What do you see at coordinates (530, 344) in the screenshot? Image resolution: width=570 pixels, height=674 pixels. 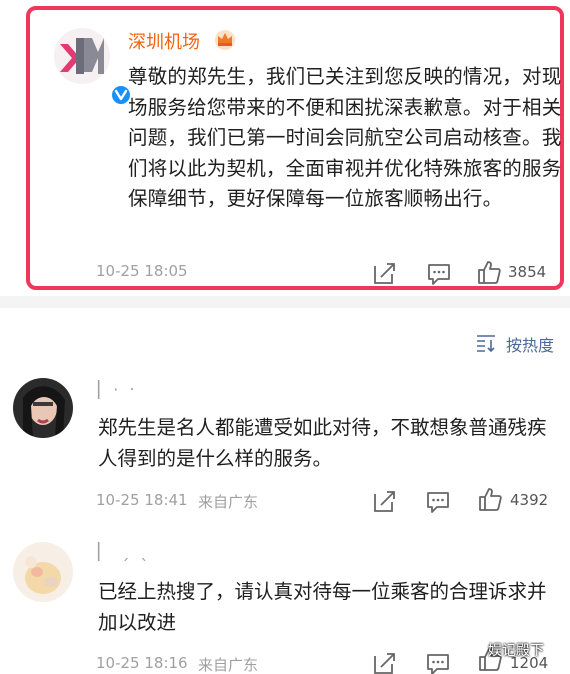 I see `sort-by-hot-button: 按热度` at bounding box center [530, 344].